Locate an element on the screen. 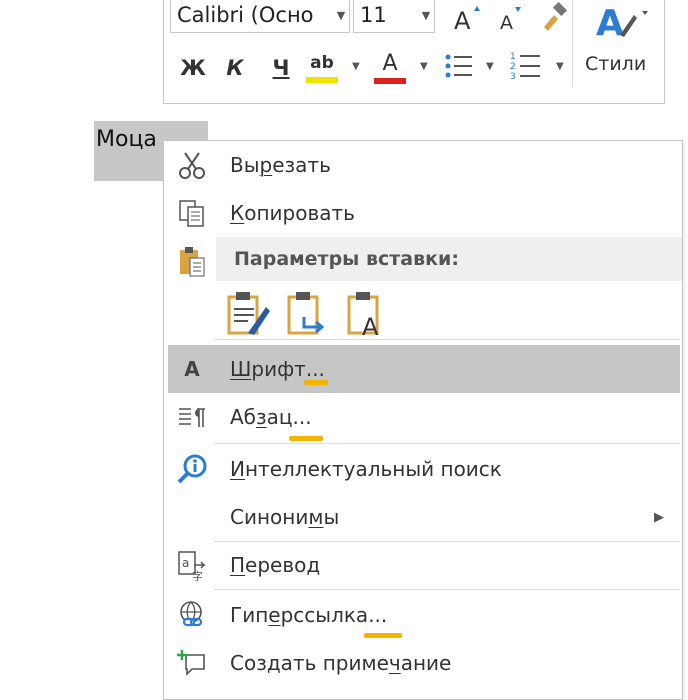 The height and width of the screenshot is (700, 688). menu-item-label: Синонимы is located at coordinates (285, 517).